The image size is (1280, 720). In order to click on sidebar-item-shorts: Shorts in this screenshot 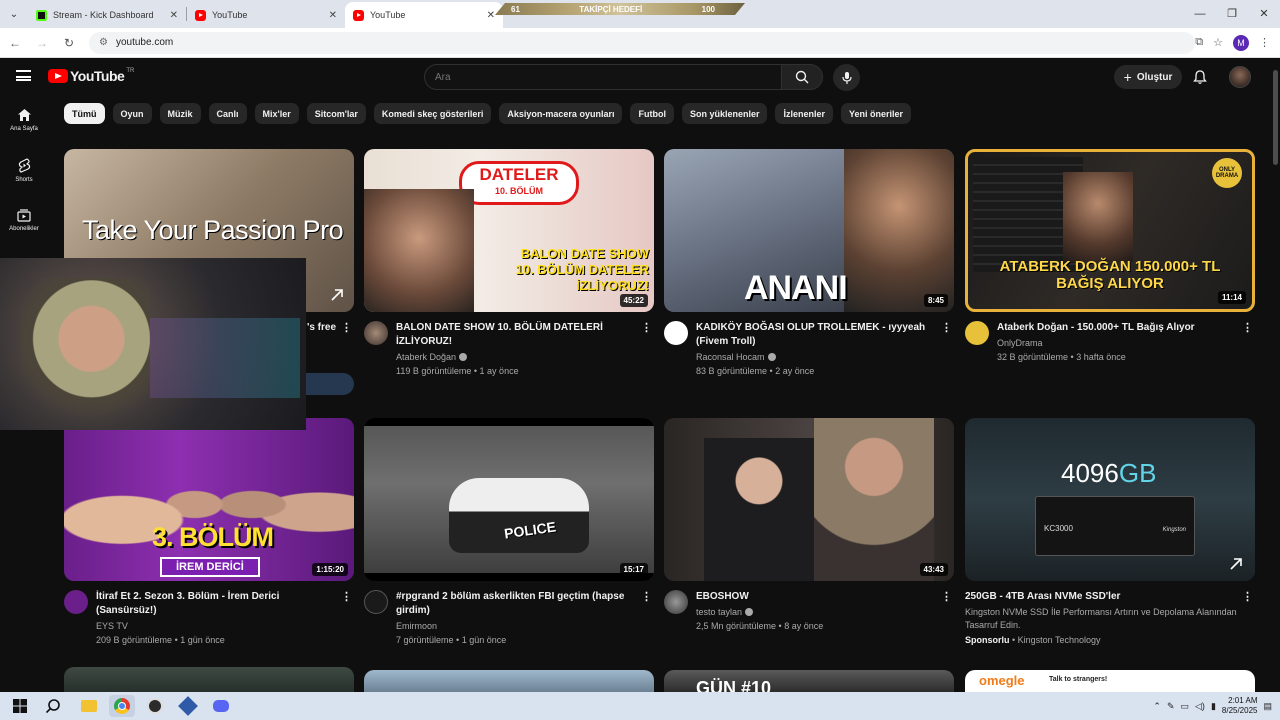, I will do `click(24, 171)`.